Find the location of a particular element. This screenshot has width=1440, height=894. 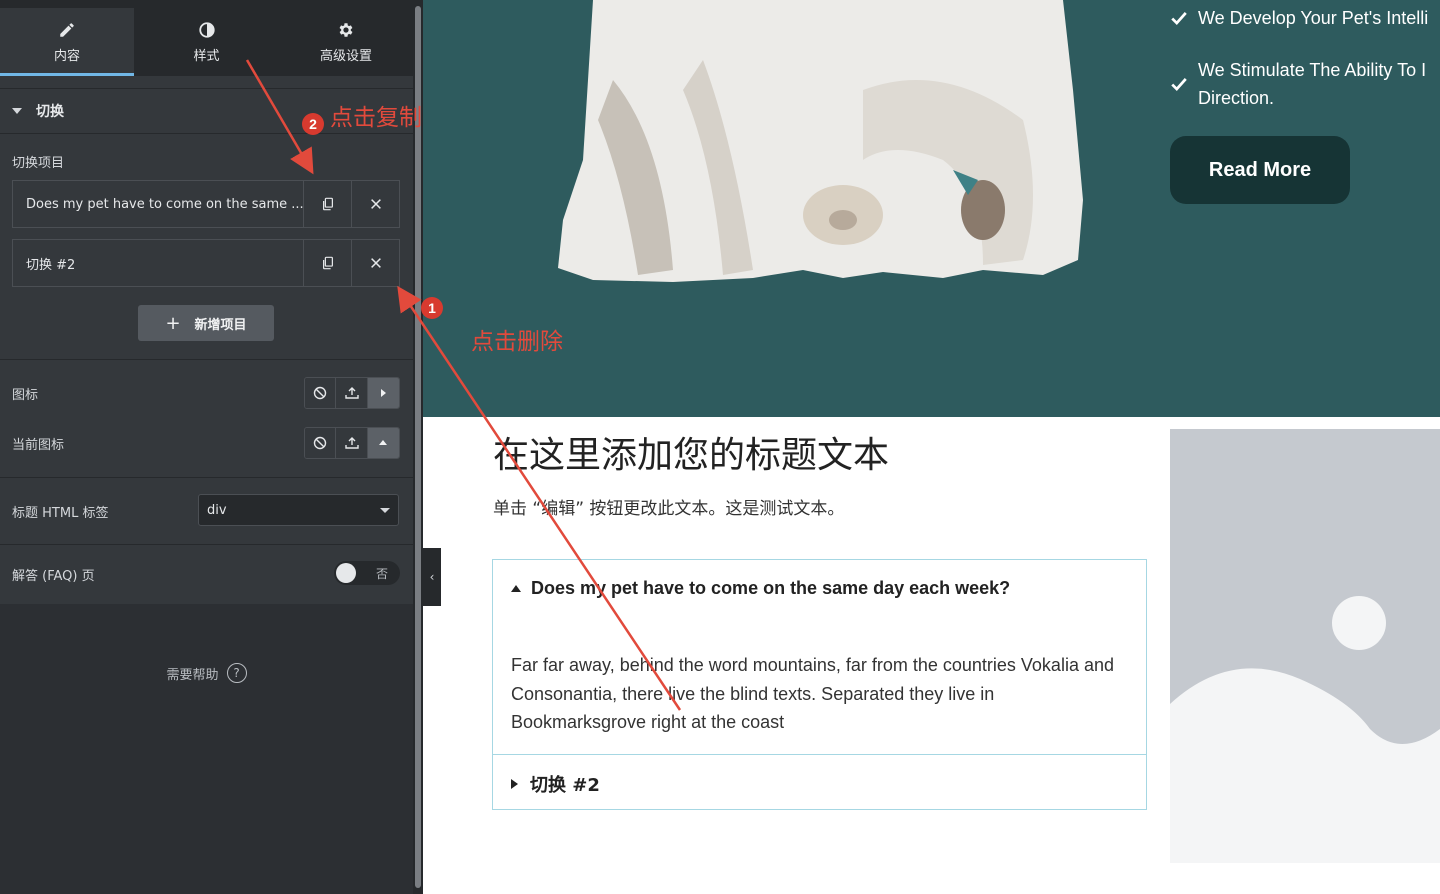

contrast-icon is located at coordinates (206, 29).